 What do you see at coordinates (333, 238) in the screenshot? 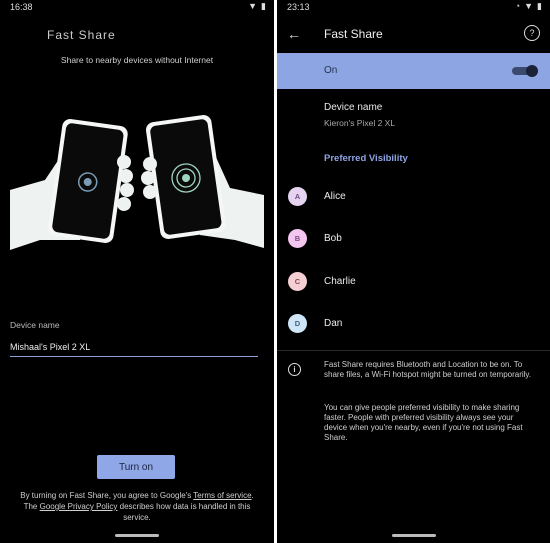
I see `contact-name: Bob` at bounding box center [333, 238].